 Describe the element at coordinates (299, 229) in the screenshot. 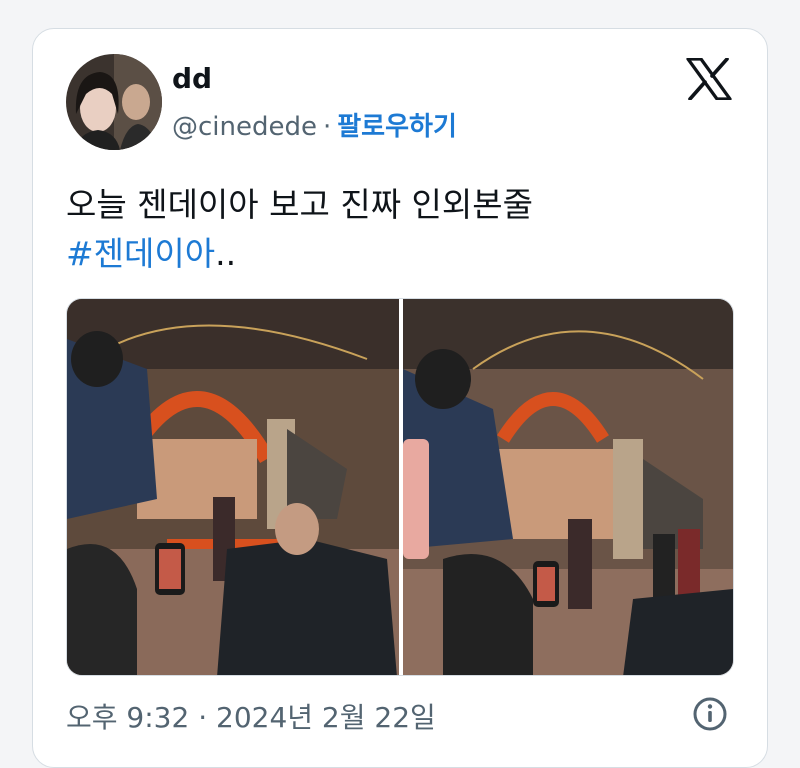

I see `tweet-text: 오늘 젠데이아 보고 진짜 인외본줄 #젠데이아..` at that location.